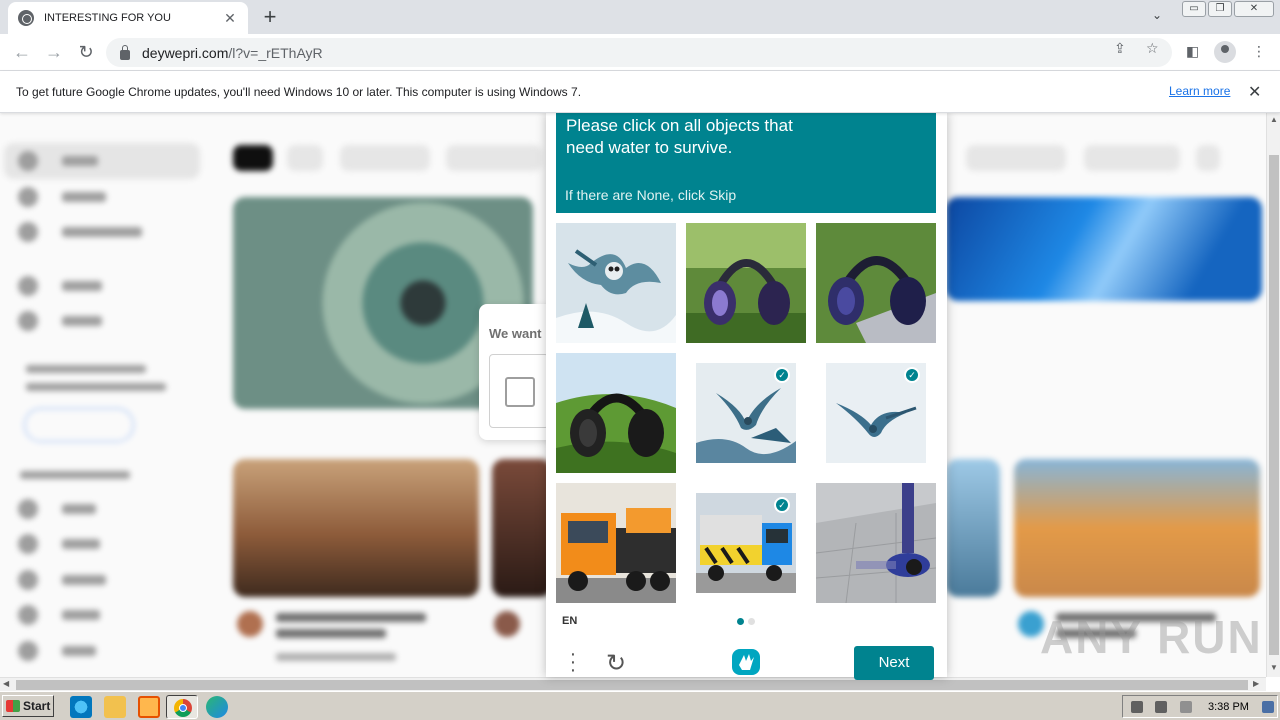  I want to click on vertical-scrollbar: ▲ ▼, so click(1273, 395).